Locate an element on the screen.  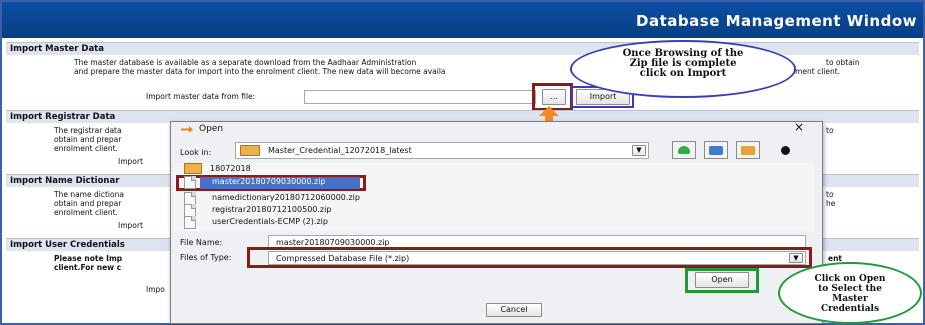
list-item-file: master20180709030000.zip is located at coordinates (274, 183).